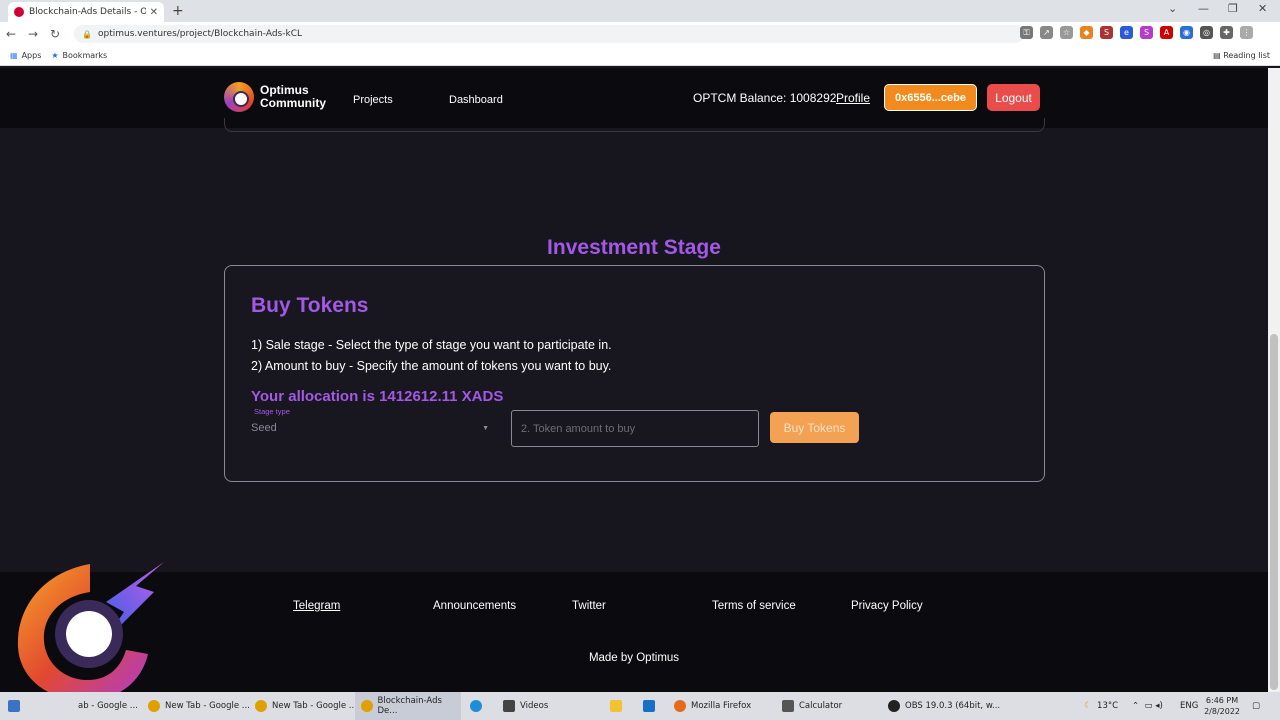  Describe the element at coordinates (485, 428) in the screenshot. I see `dropdown-arrow-icon: ▼` at that location.